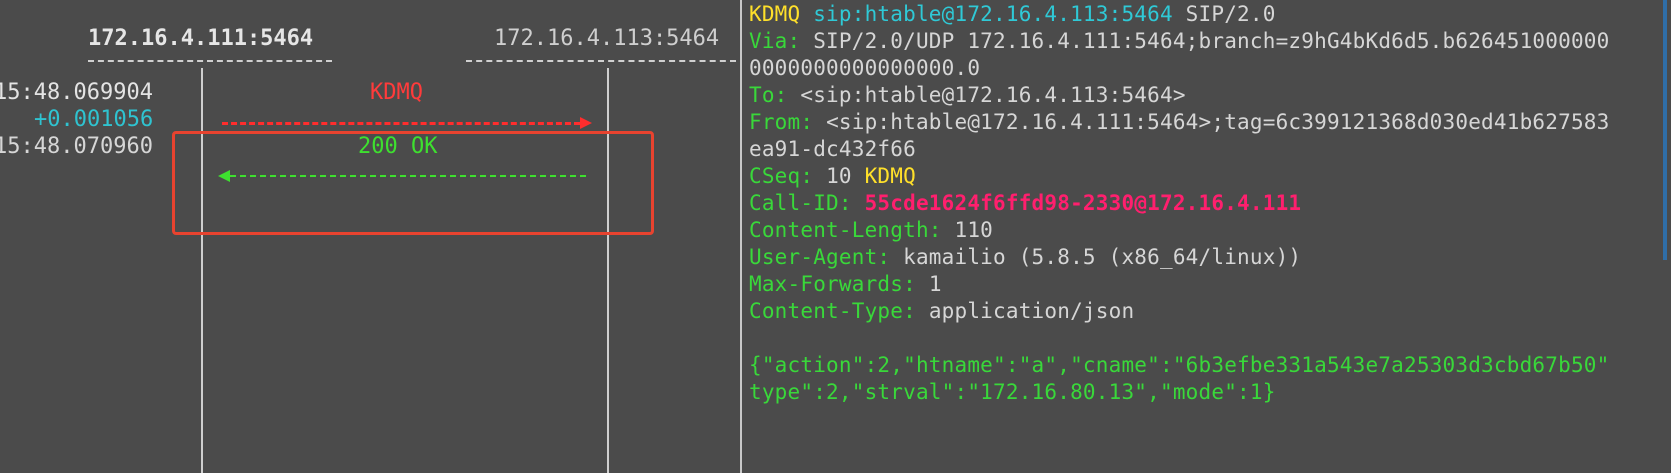  I want to click on header-key: Max-Forwards:, so click(832, 284).